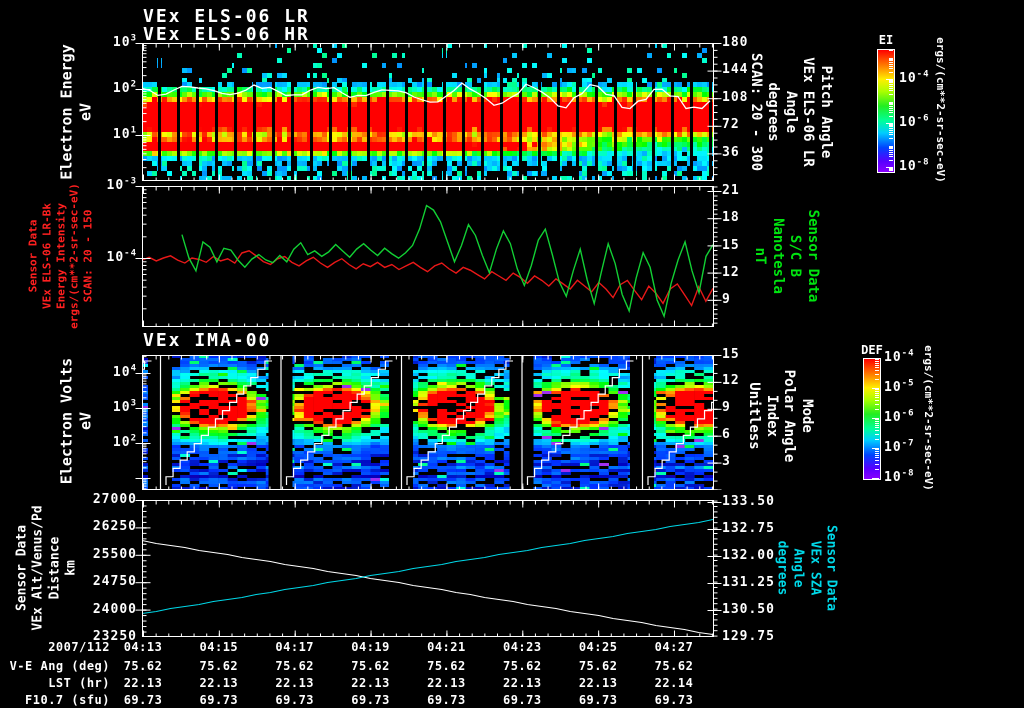  What do you see at coordinates (370, 647) in the screenshot?
I see `time-tick-label: 04:19` at bounding box center [370, 647].